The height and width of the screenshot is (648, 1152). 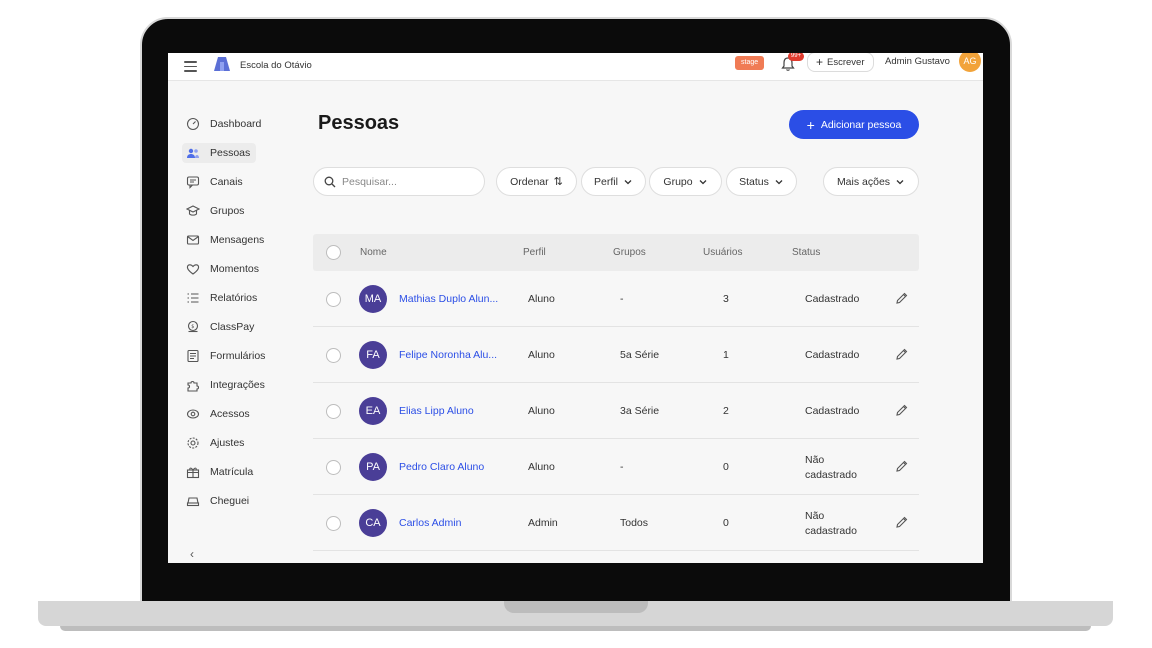 I want to click on person-group: Todos, so click(x=634, y=523).